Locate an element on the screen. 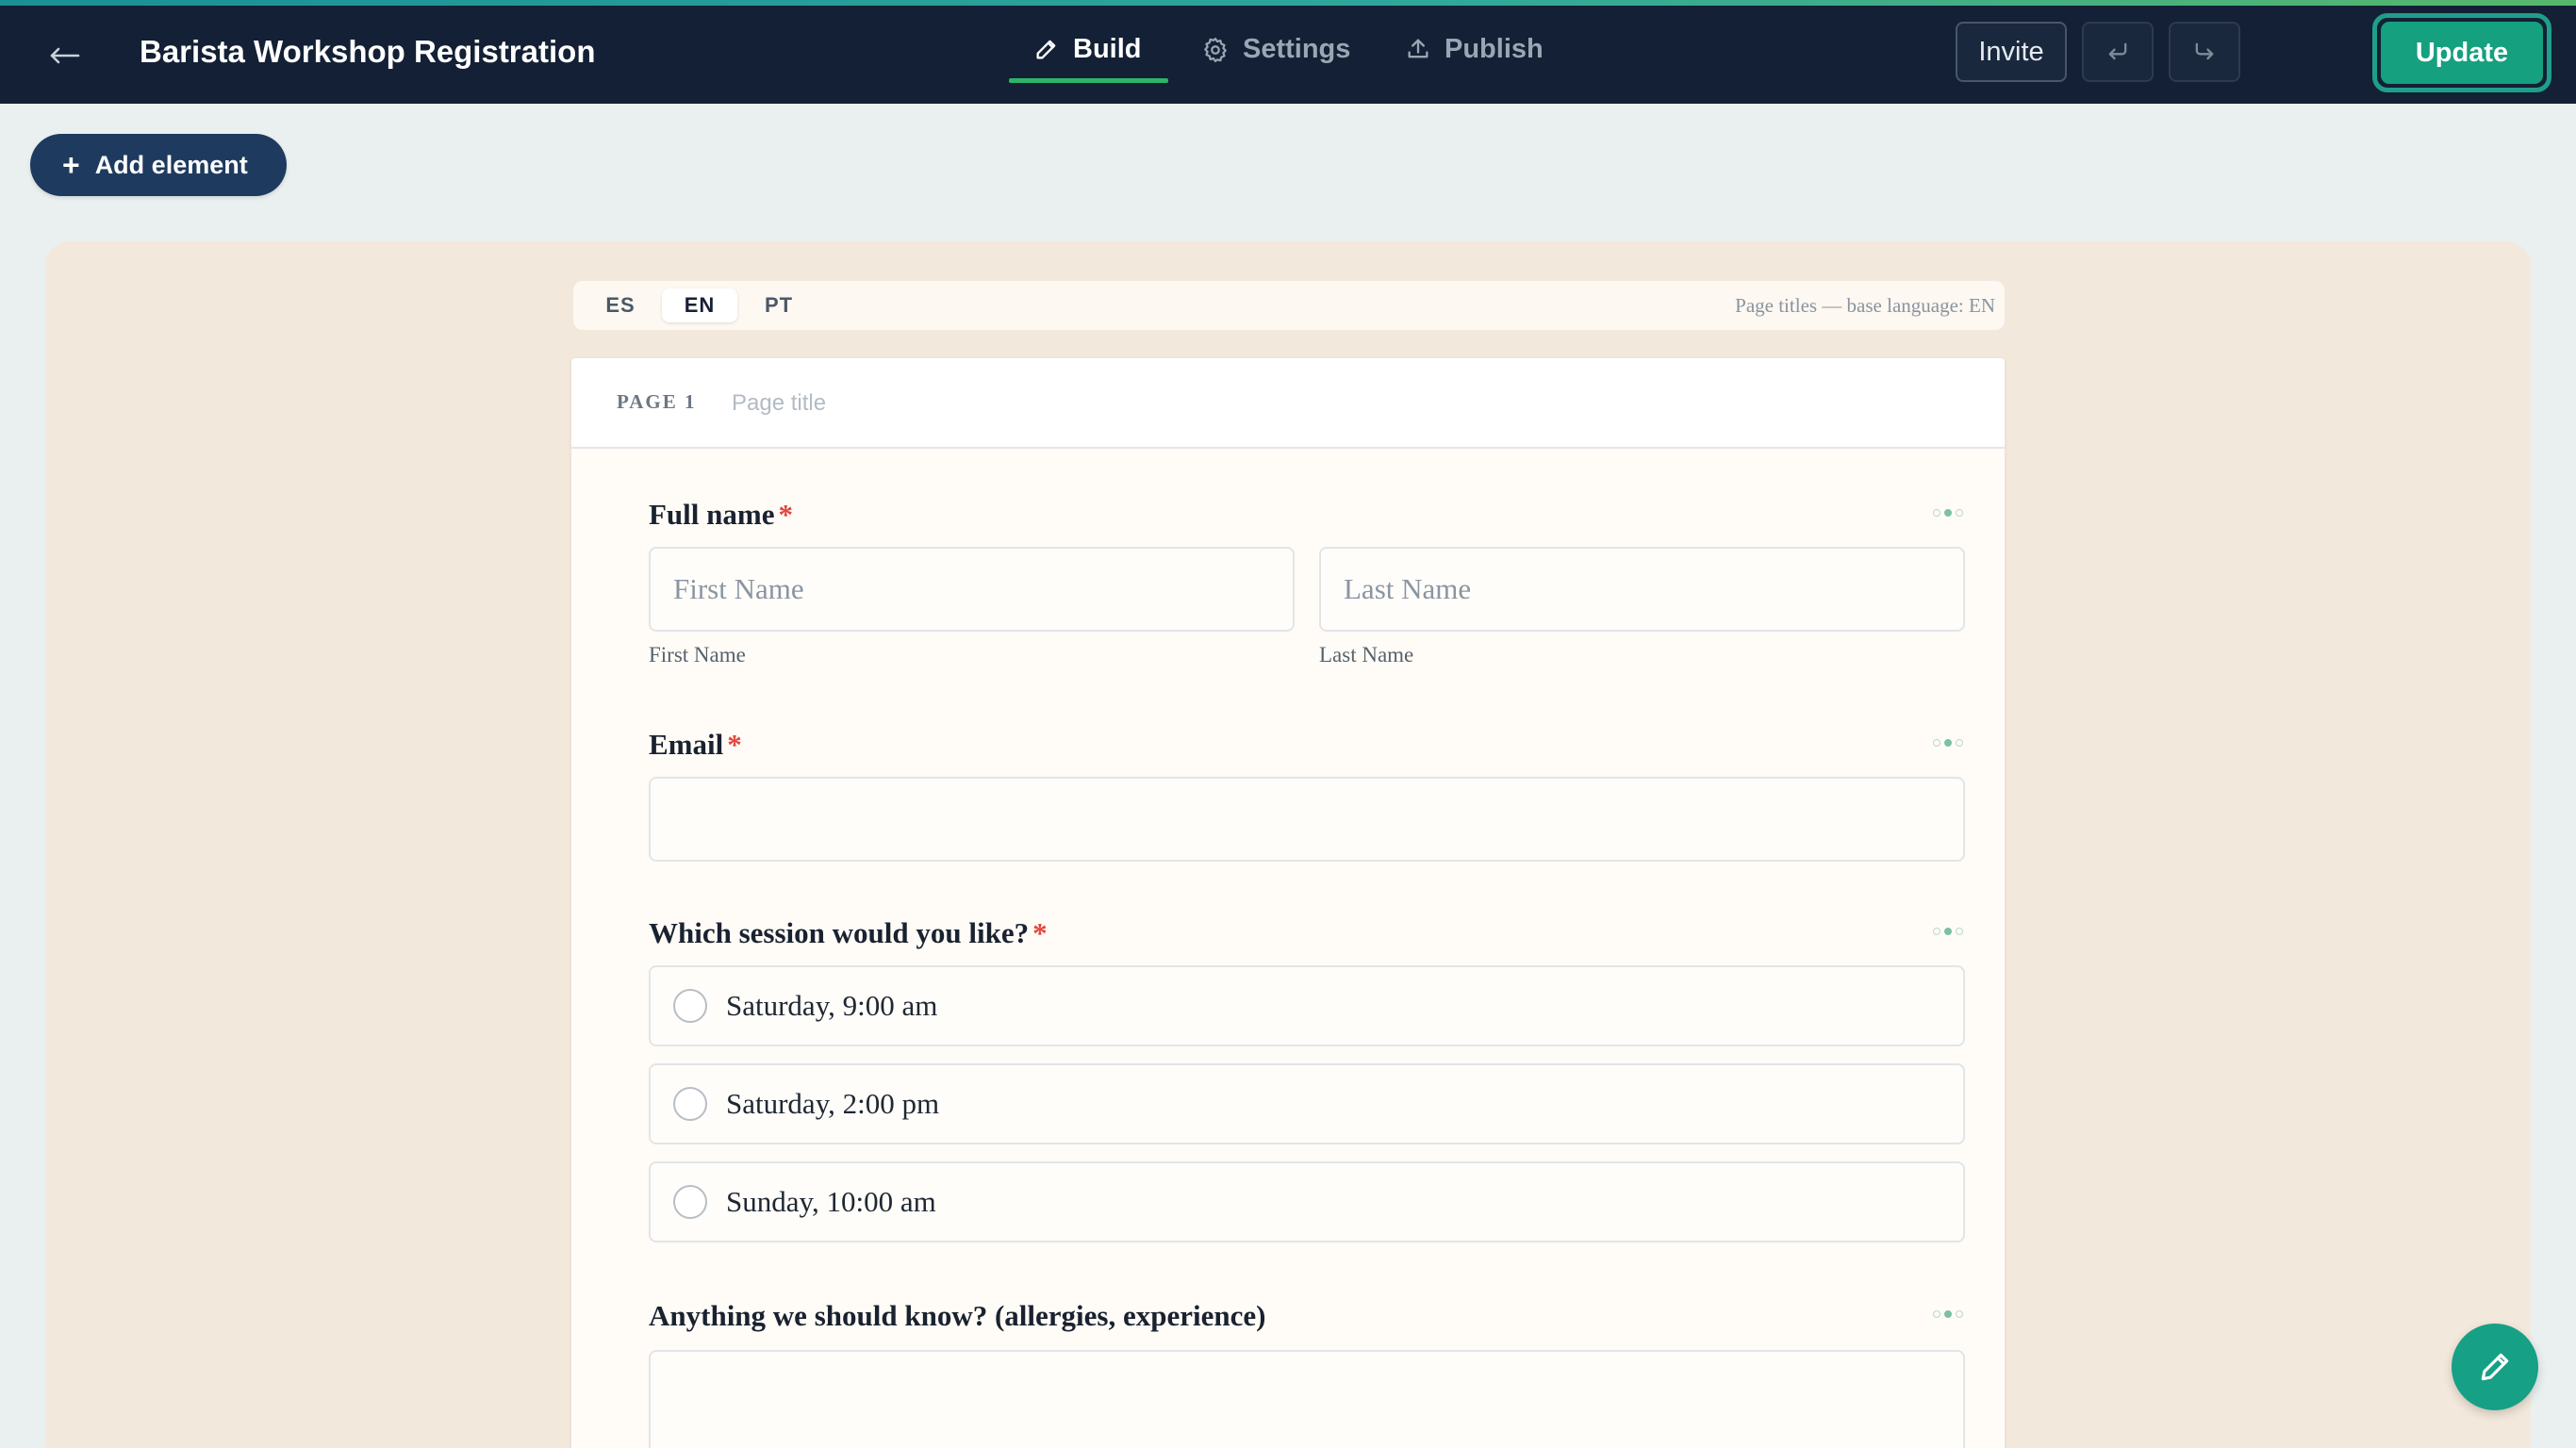 This screenshot has height=1448, width=2576. add-element-button: + Add element is located at coordinates (158, 165).